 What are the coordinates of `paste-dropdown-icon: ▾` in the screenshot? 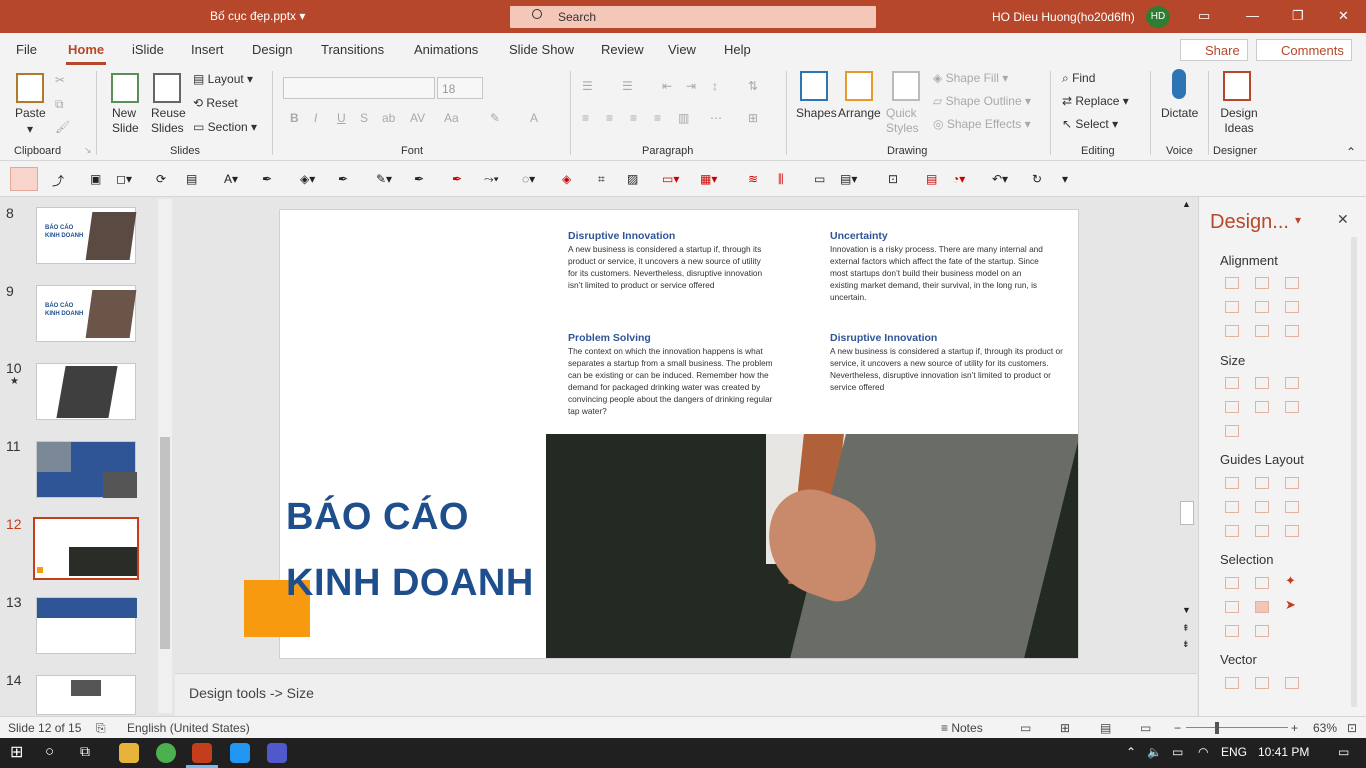 It's located at (30, 129).